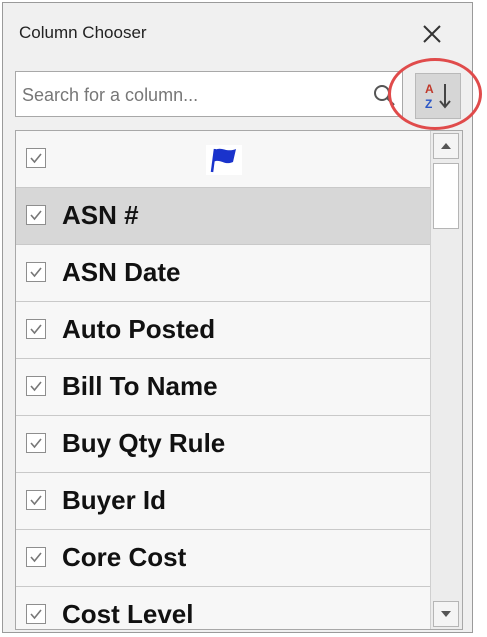 The height and width of the screenshot is (637, 487). What do you see at coordinates (139, 329) in the screenshot?
I see `column-label: Auto Posted` at bounding box center [139, 329].